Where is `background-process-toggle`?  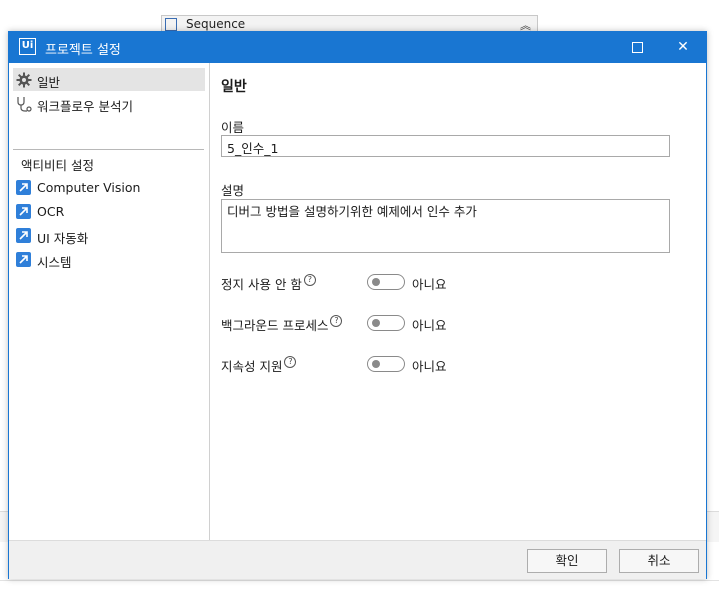 background-process-toggle is located at coordinates (386, 323).